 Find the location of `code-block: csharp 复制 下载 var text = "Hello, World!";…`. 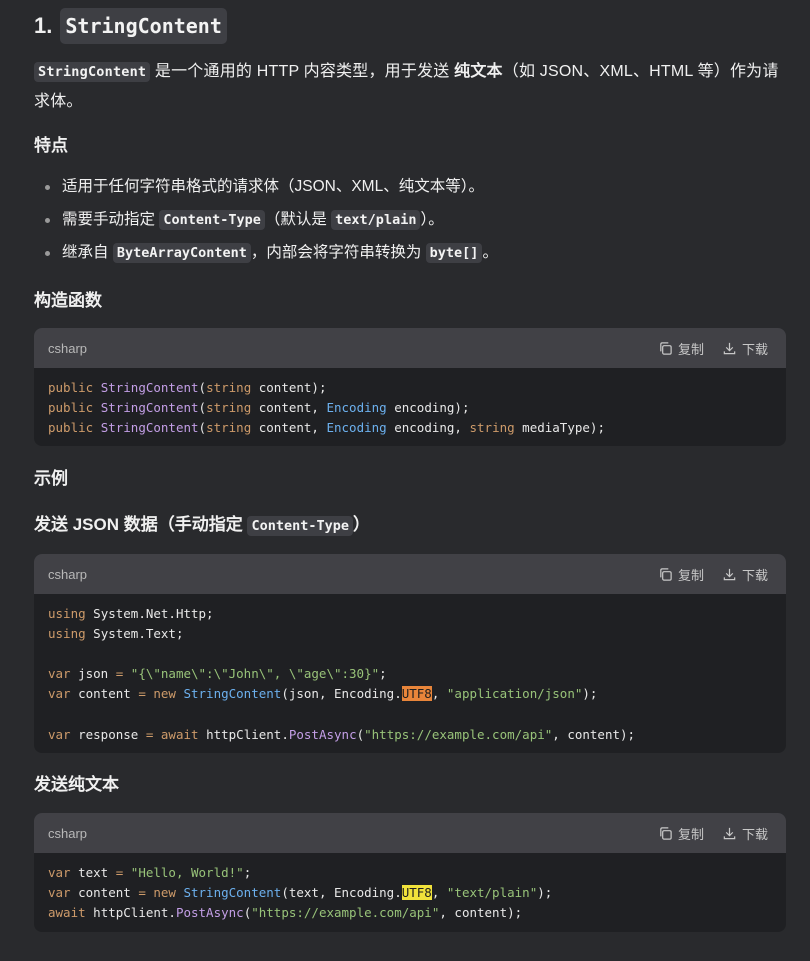

code-block: csharp 复制 下载 var text = "Hello, World!";… is located at coordinates (410, 872).